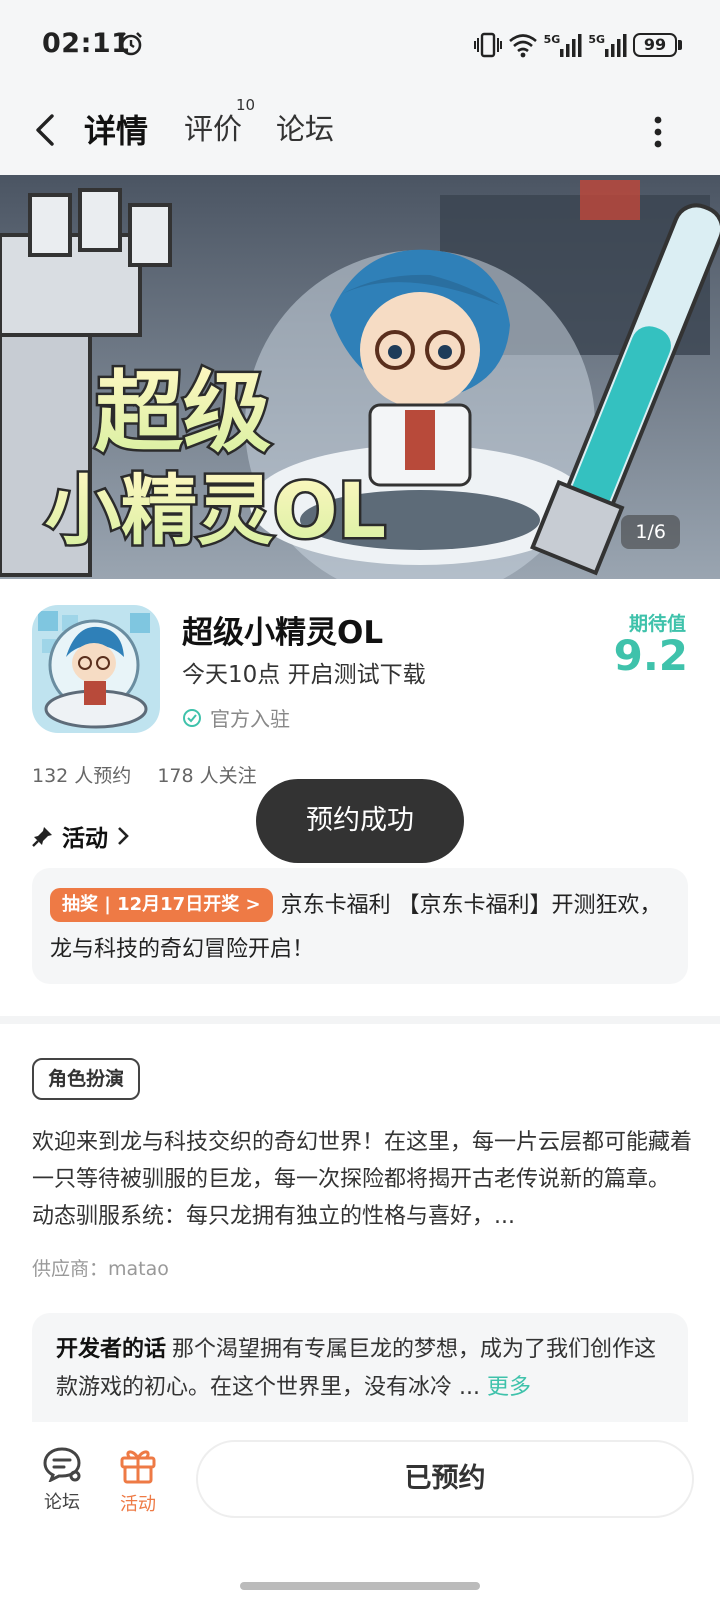 Image resolution: width=720 pixels, height=1610 pixels. I want to click on status-bar: 02:11 5G 5G 99, so click(360, 45).